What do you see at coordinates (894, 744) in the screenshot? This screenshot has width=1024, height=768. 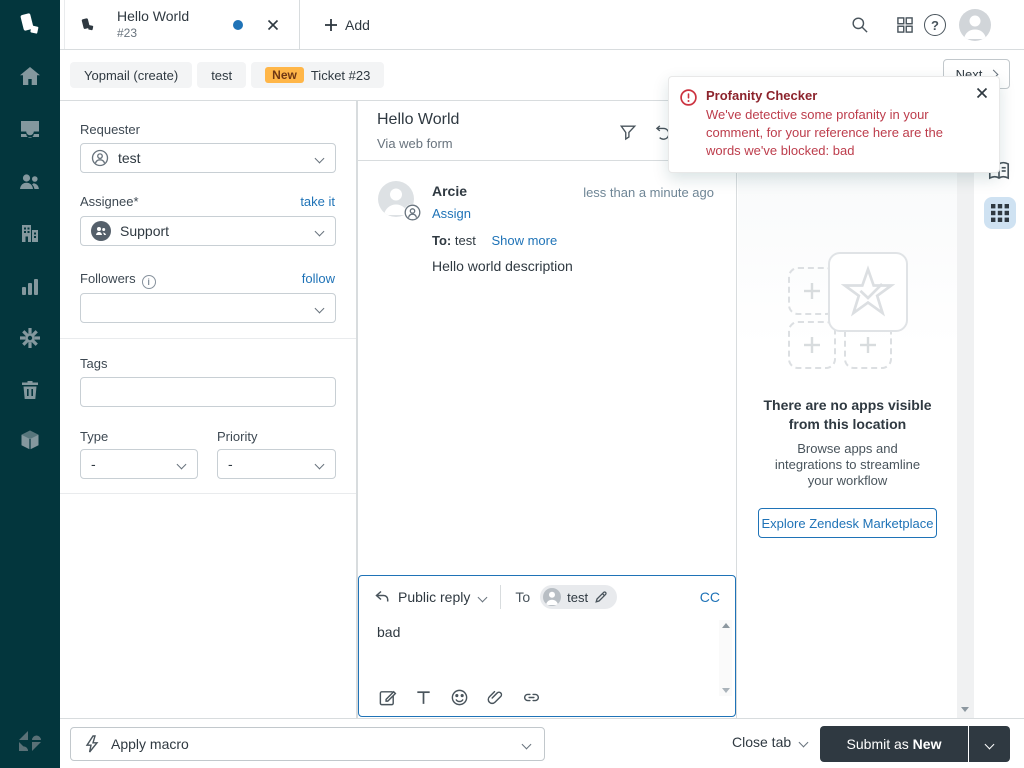 I see `submit-as-new-button: Submit as New` at bounding box center [894, 744].